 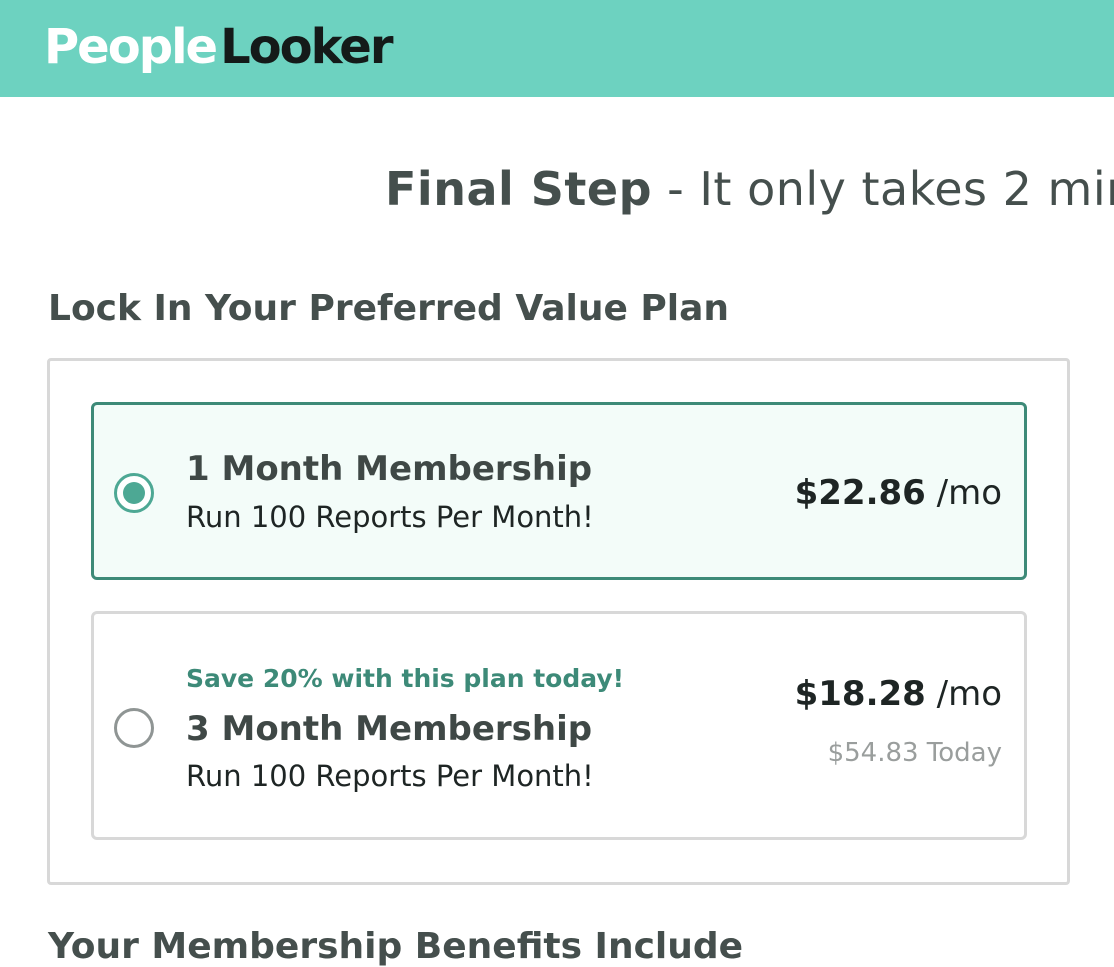 What do you see at coordinates (519, 189) in the screenshot?
I see `page-heading-bold: Final Step` at bounding box center [519, 189].